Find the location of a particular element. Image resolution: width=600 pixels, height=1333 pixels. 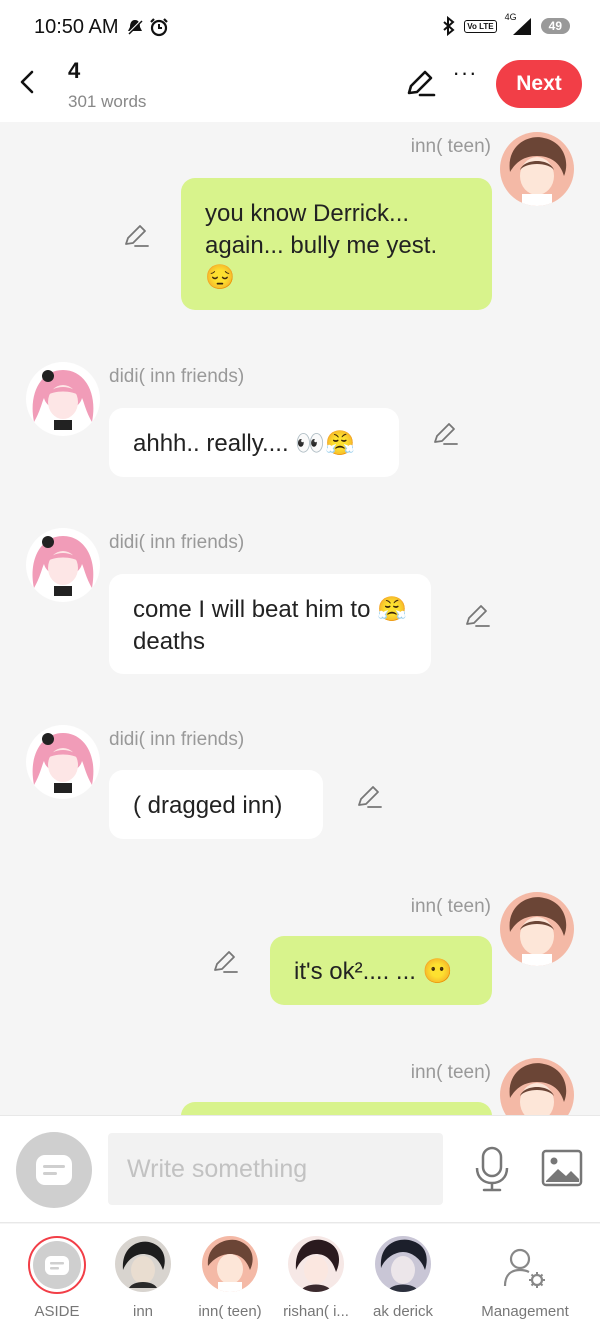

message-bubble: ahhh.. really.... 👀😤 is located at coordinates (254, 442).